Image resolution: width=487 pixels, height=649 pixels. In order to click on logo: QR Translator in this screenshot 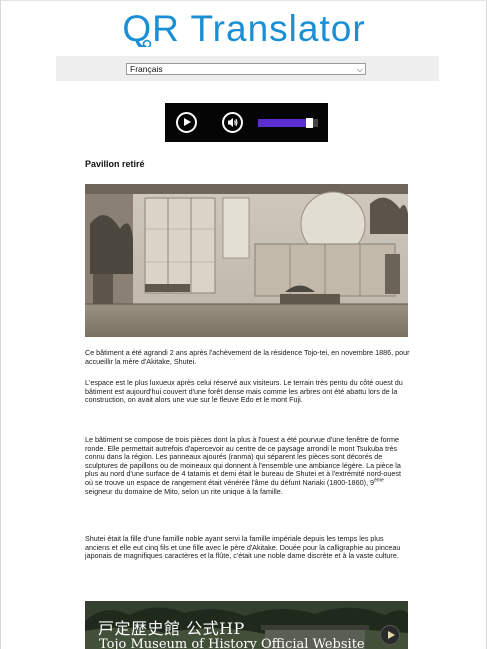, I will do `click(243, 27)`.